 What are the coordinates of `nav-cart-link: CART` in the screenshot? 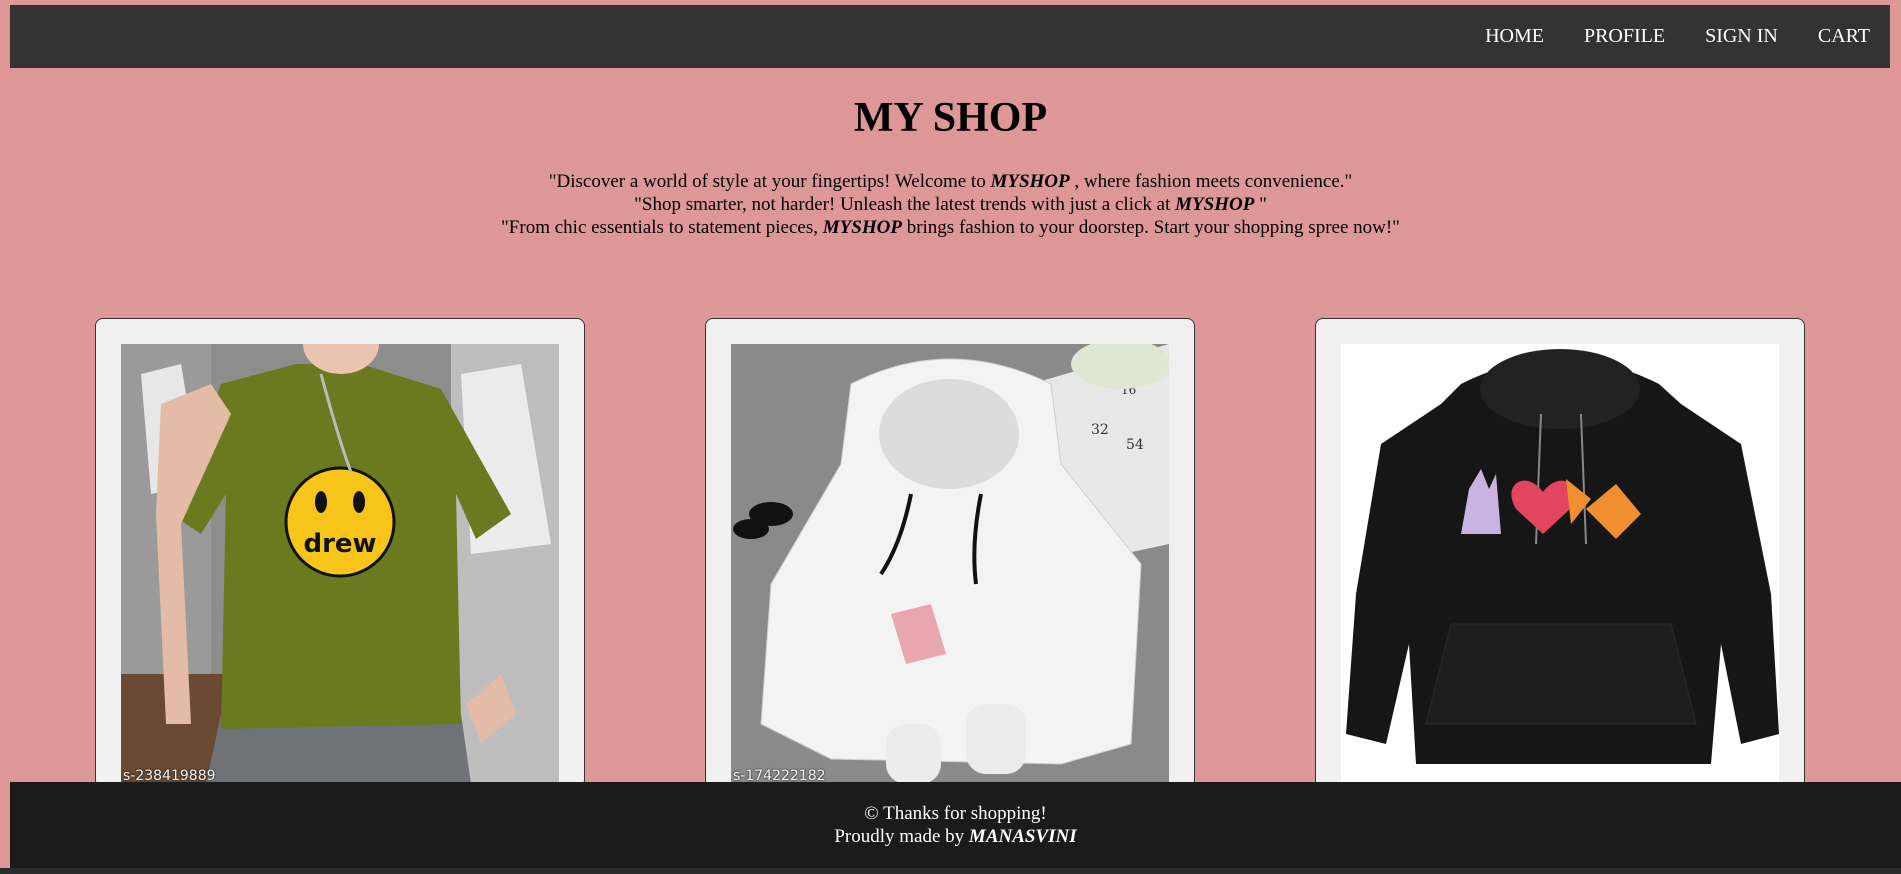 It's located at (1844, 36).